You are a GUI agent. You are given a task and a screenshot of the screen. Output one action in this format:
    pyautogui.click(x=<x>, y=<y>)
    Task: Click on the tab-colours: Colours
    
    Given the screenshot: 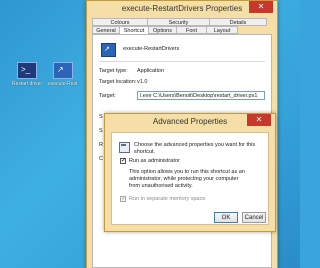 What is the action you would take?
    pyautogui.click(x=120, y=22)
    